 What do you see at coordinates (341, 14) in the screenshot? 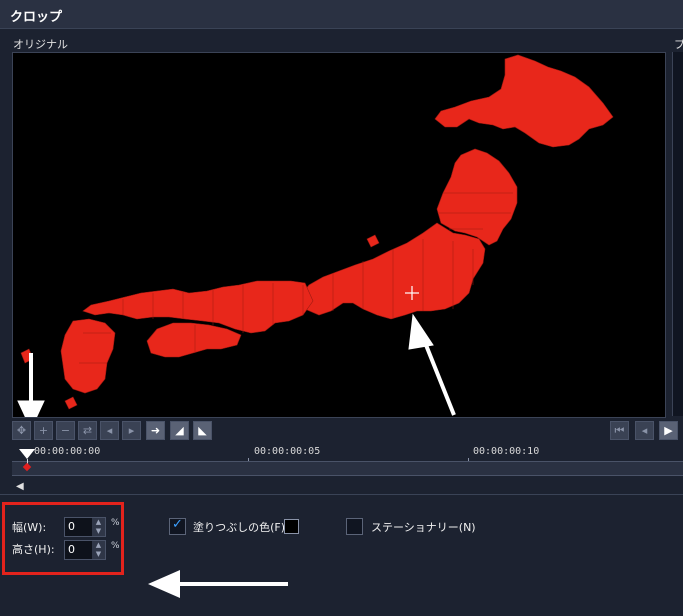
I see `title-bar` at bounding box center [341, 14].